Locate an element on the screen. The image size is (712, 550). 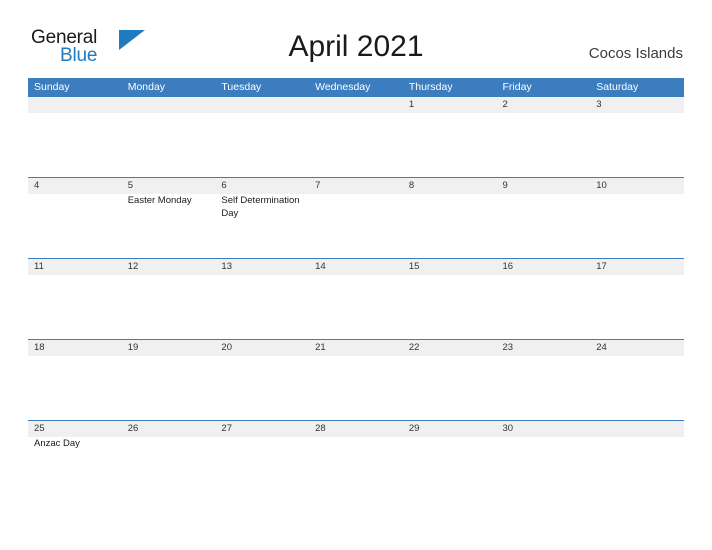
day-cell: 29 is located at coordinates (450, 461).